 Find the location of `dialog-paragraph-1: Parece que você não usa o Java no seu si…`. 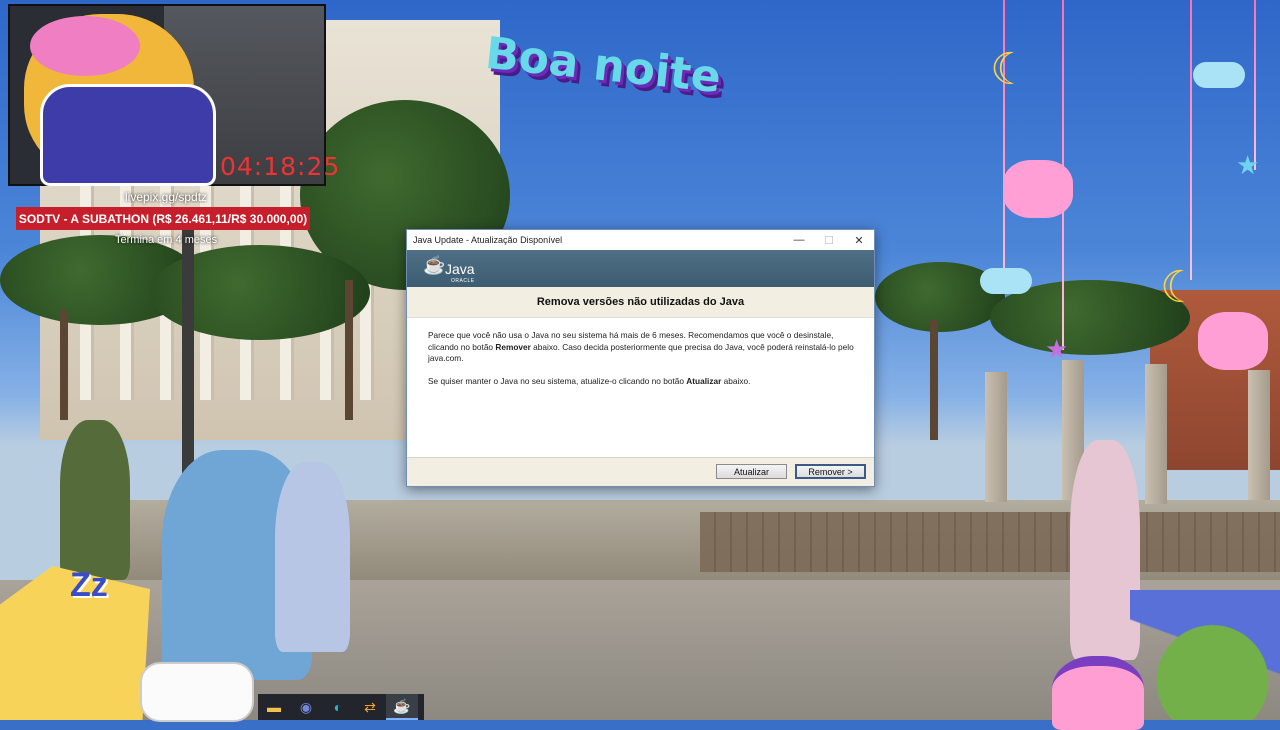

dialog-paragraph-1: Parece que você não usa o Java no seu si… is located at coordinates (641, 346).